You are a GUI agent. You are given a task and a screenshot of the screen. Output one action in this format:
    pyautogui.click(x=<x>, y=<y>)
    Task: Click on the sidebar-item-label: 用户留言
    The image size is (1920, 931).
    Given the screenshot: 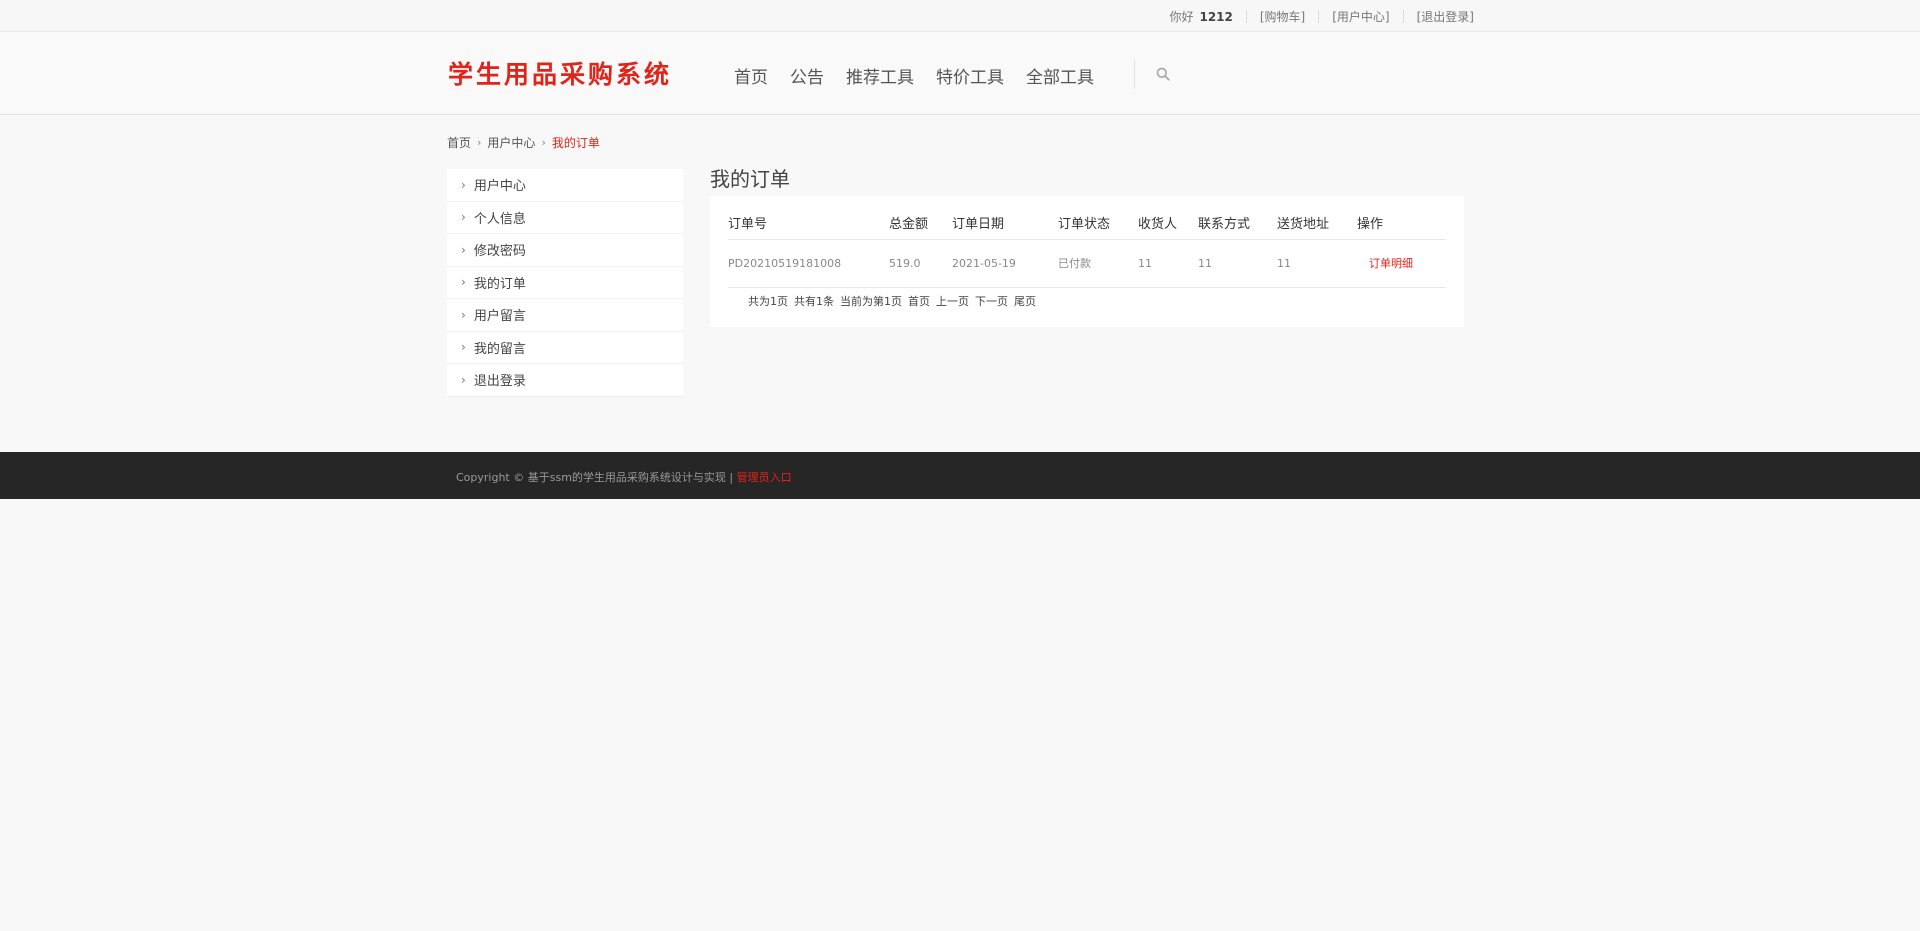 What is the action you would take?
    pyautogui.click(x=499, y=317)
    